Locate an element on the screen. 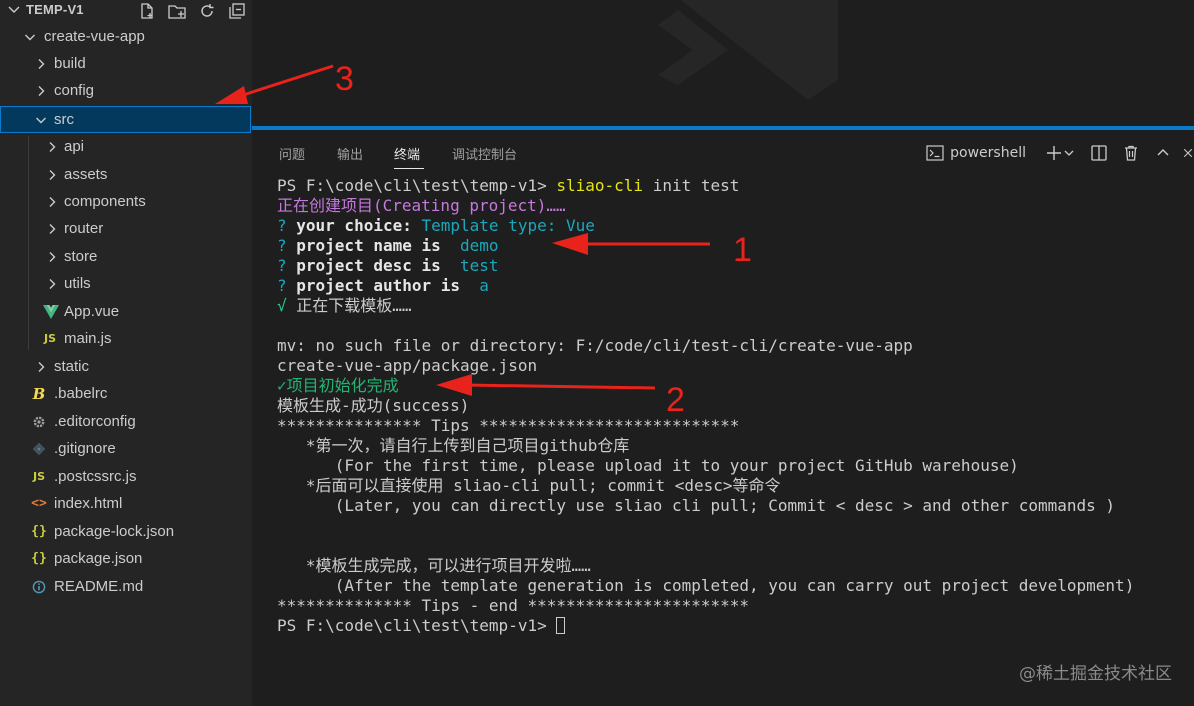  terminal-line: PS F:\code\cli\test\temp-v1> is located at coordinates (732, 626).